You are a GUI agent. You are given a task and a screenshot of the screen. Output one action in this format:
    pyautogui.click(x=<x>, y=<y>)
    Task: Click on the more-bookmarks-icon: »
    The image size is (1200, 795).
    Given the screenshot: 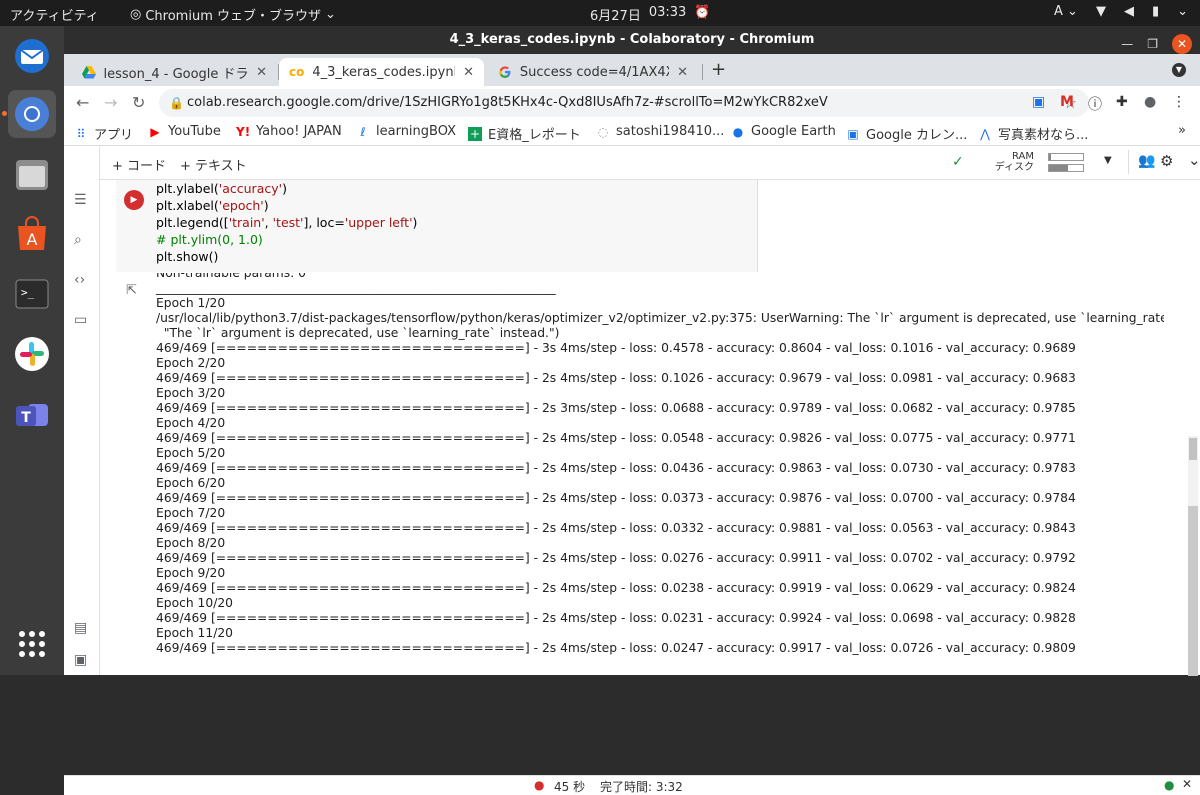 What is the action you would take?
    pyautogui.click(x=1182, y=130)
    